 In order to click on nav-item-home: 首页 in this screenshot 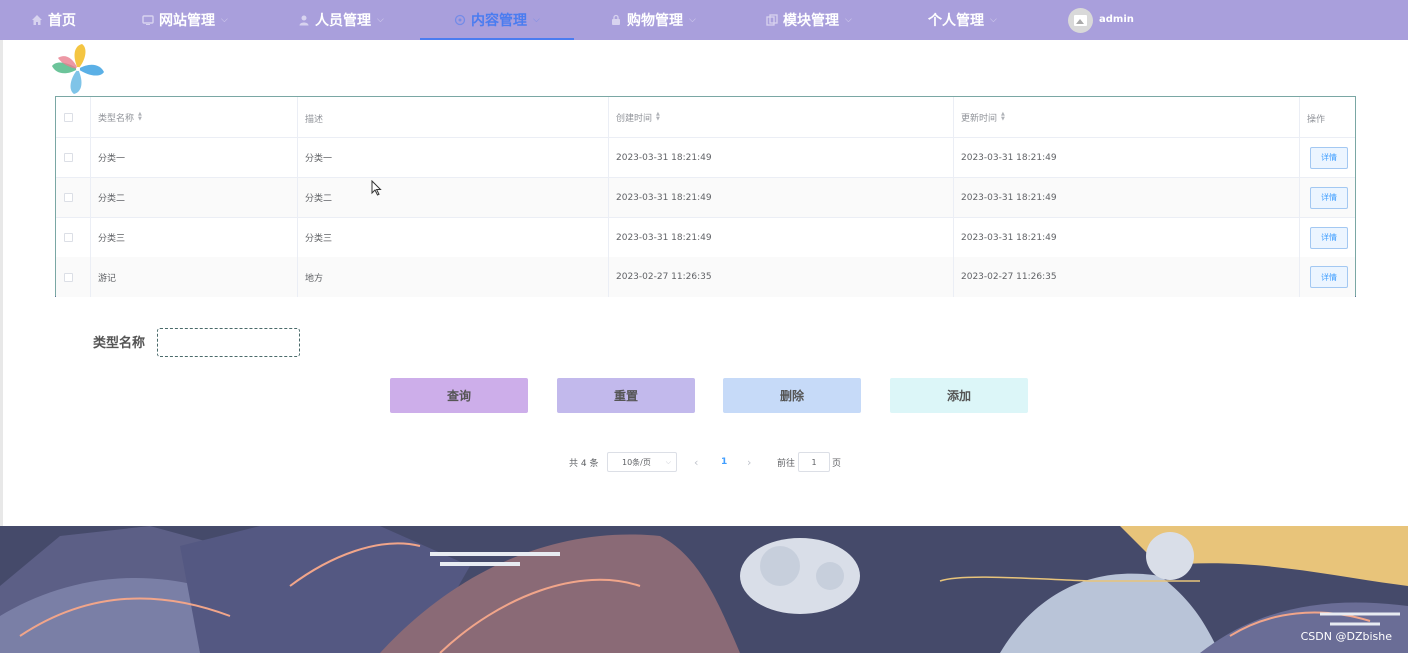, I will do `click(53, 20)`.